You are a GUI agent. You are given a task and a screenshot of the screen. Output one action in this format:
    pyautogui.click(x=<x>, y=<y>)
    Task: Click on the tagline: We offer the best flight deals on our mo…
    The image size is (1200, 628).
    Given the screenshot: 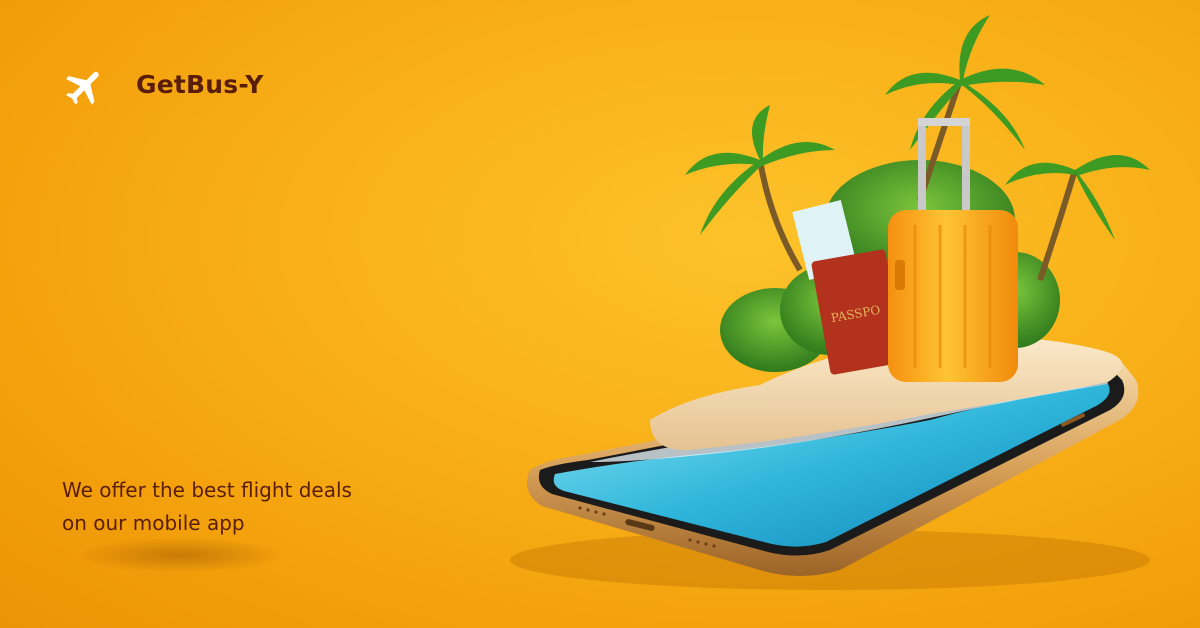 What is the action you would take?
    pyautogui.click(x=227, y=507)
    